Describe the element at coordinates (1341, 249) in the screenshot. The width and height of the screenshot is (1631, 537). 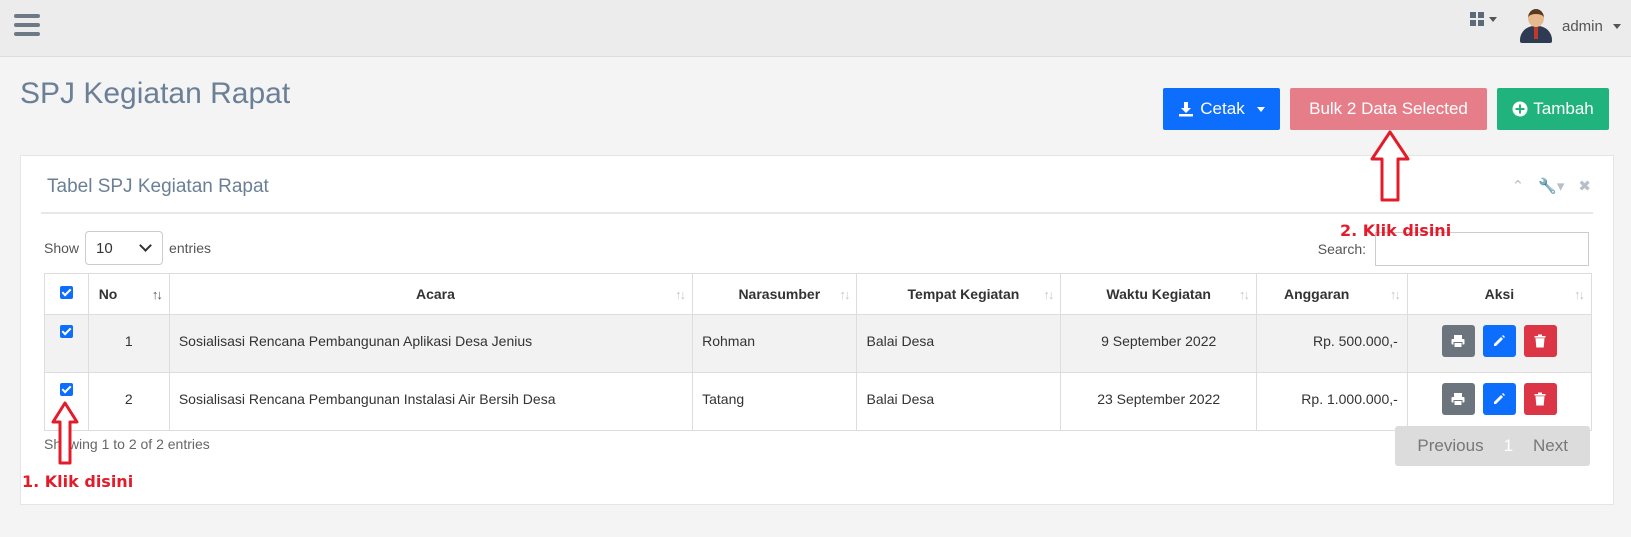
I see `search-label: Search:` at that location.